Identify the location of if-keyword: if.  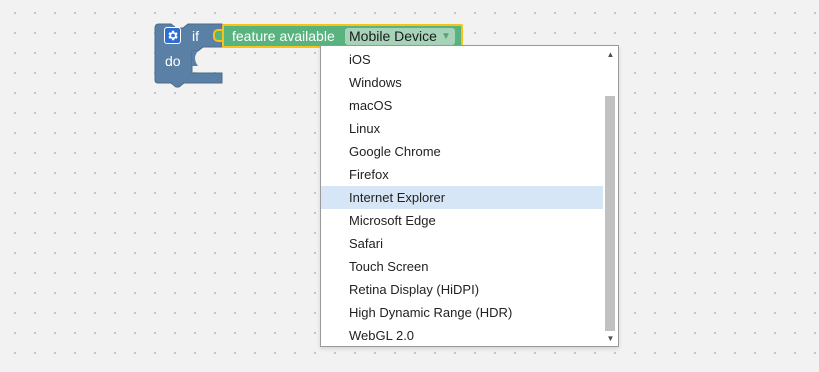
(195, 36).